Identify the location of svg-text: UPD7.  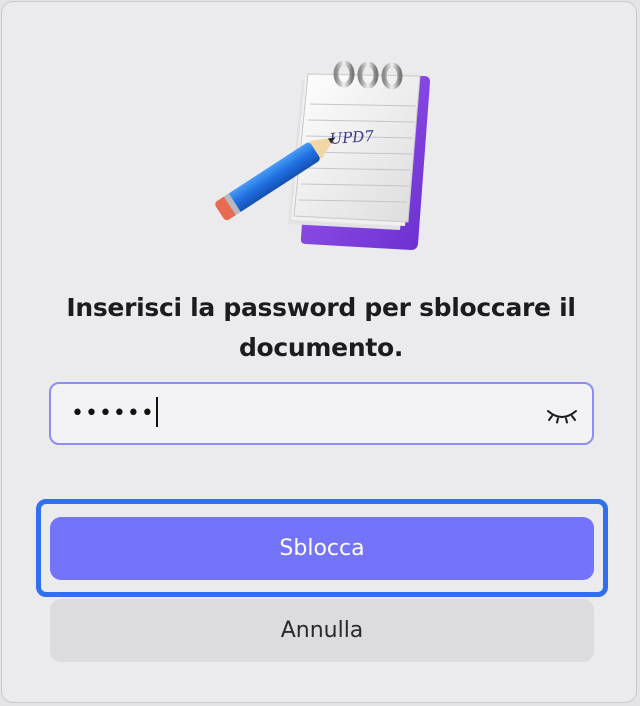
(352, 137).